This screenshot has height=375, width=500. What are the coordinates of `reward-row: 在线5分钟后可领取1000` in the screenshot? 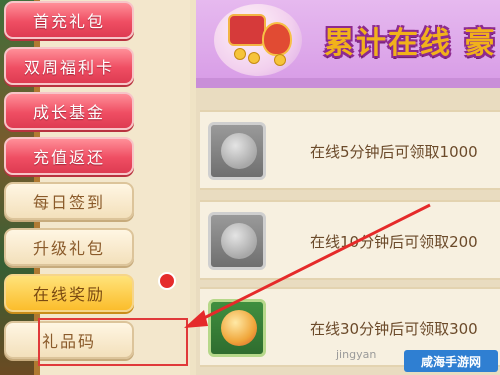 It's located at (350, 150).